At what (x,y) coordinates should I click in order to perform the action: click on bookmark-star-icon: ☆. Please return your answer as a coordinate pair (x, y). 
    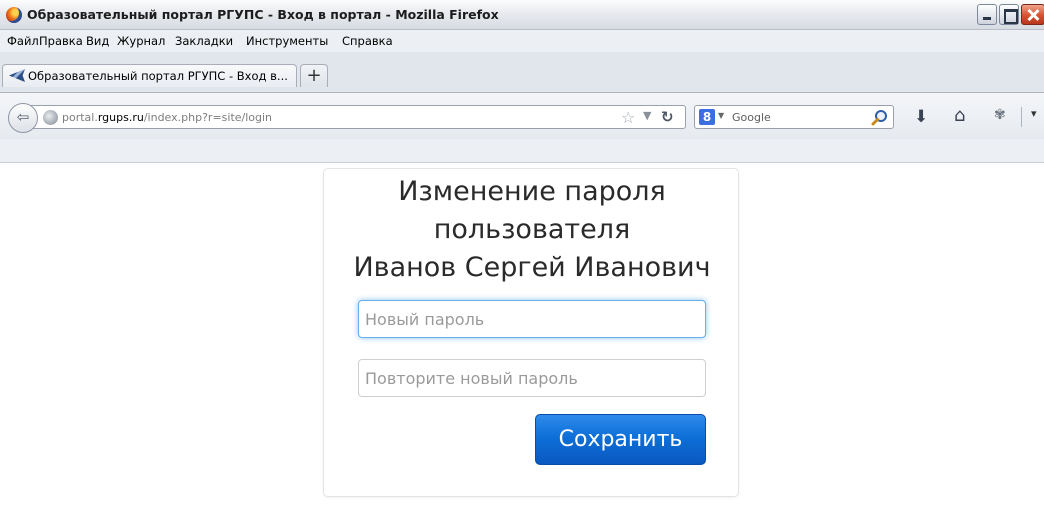
    Looking at the image, I should click on (628, 117).